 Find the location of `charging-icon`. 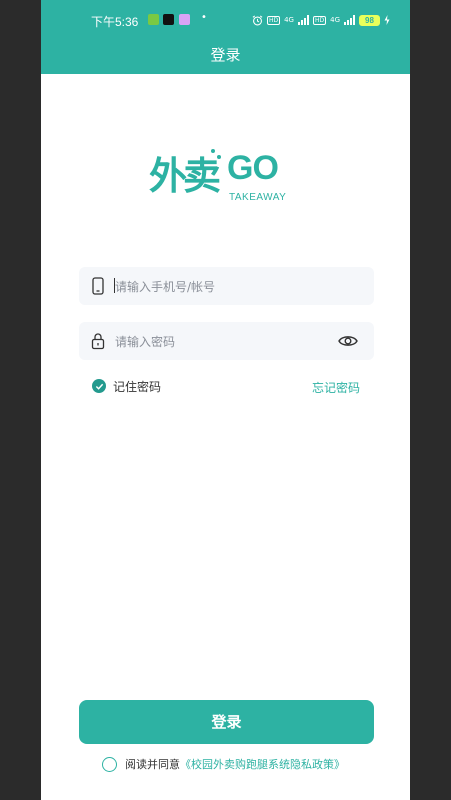

charging-icon is located at coordinates (387, 20).